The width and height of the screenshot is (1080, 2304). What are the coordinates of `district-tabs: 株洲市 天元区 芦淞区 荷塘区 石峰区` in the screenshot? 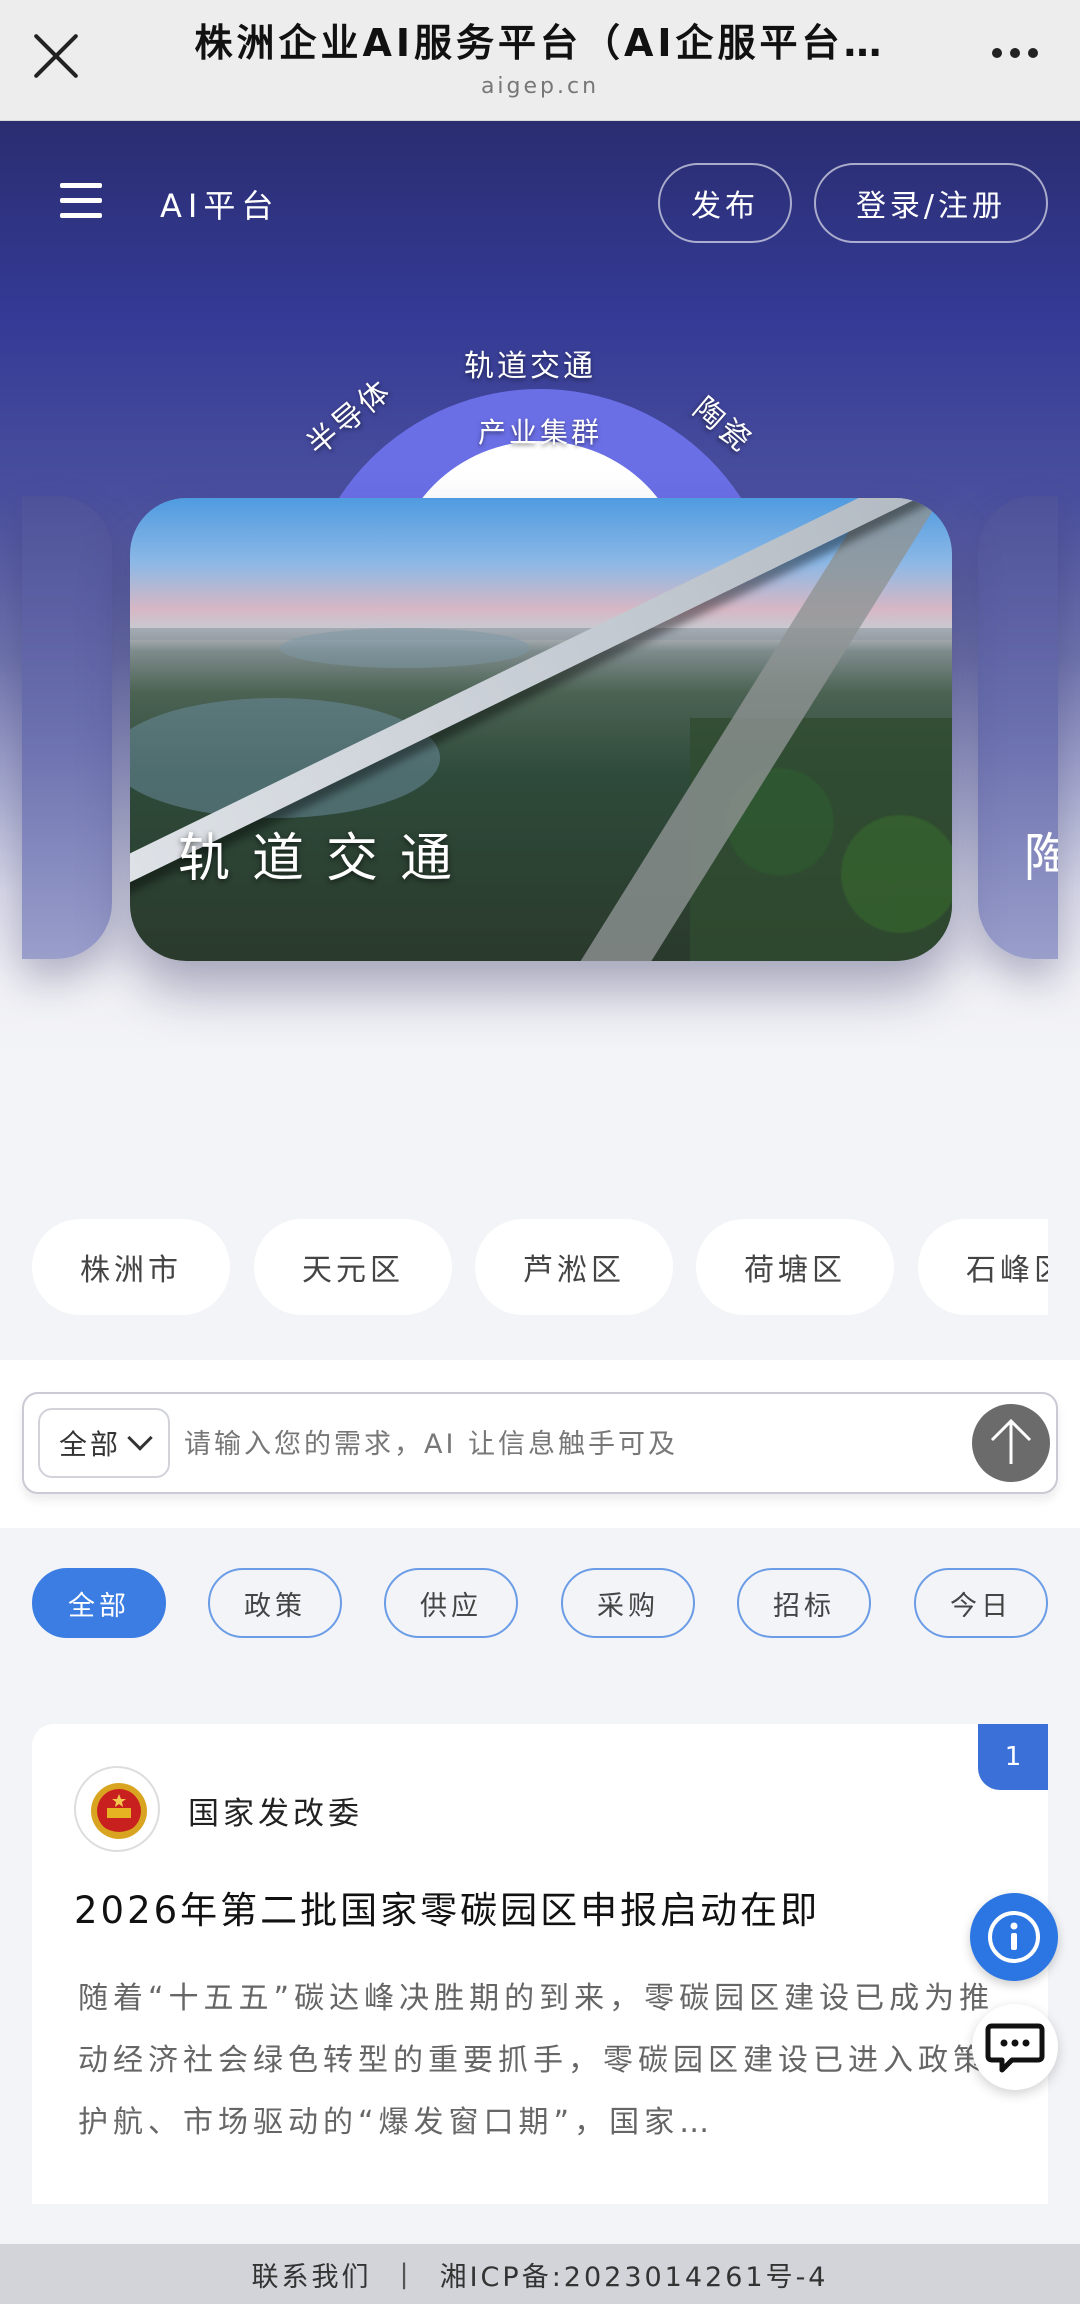 It's located at (540, 1277).